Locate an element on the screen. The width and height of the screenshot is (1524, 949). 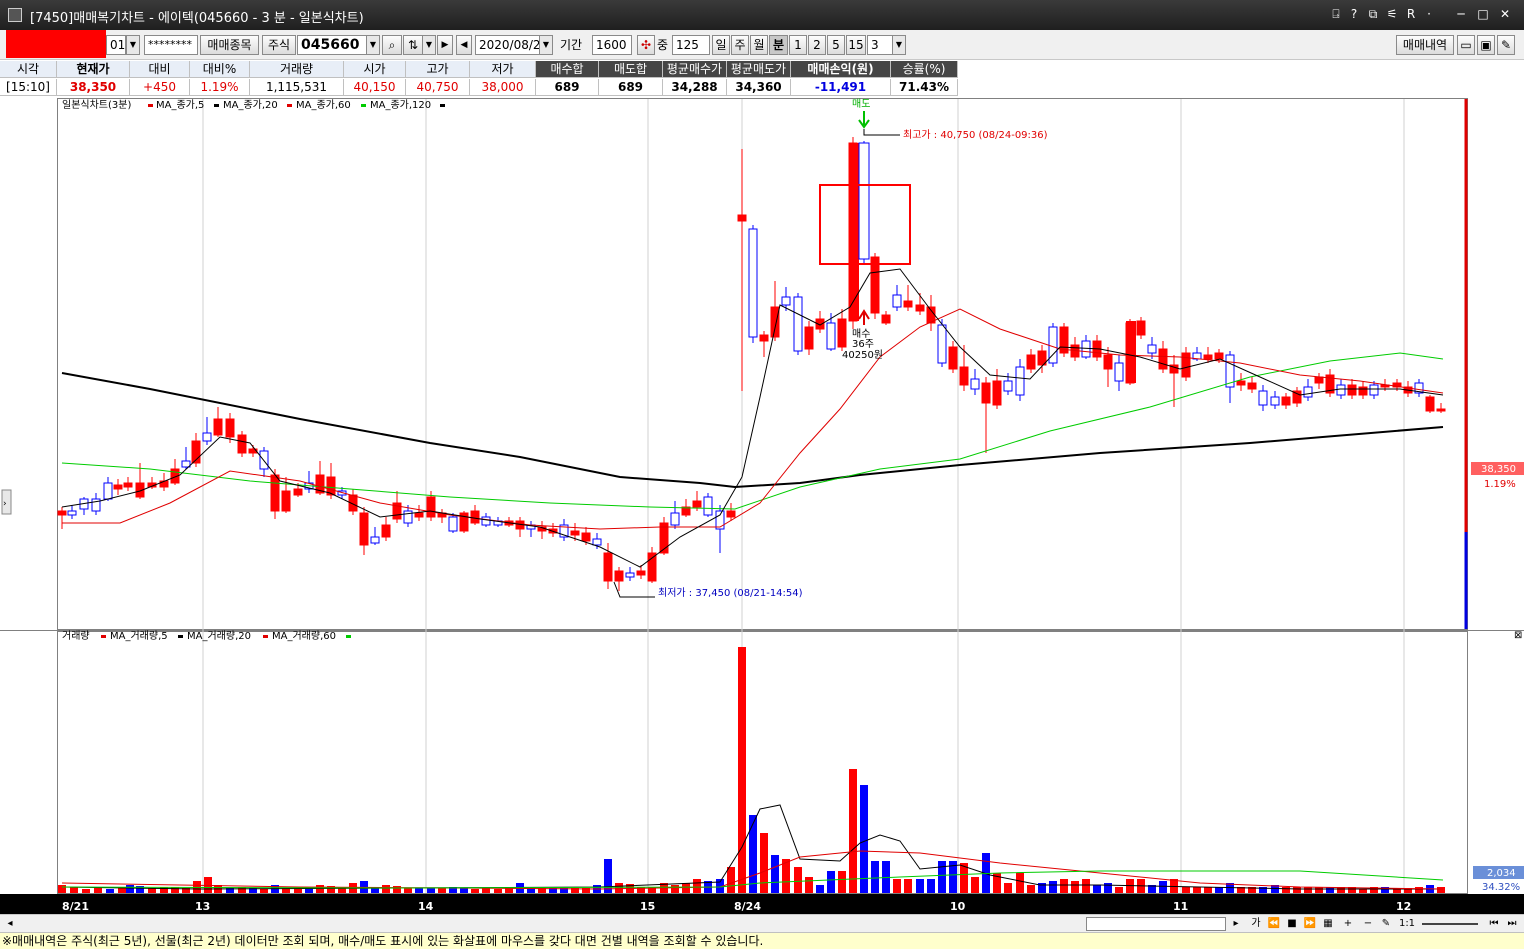
minute-custom-input: 3 is located at coordinates (880, 45).